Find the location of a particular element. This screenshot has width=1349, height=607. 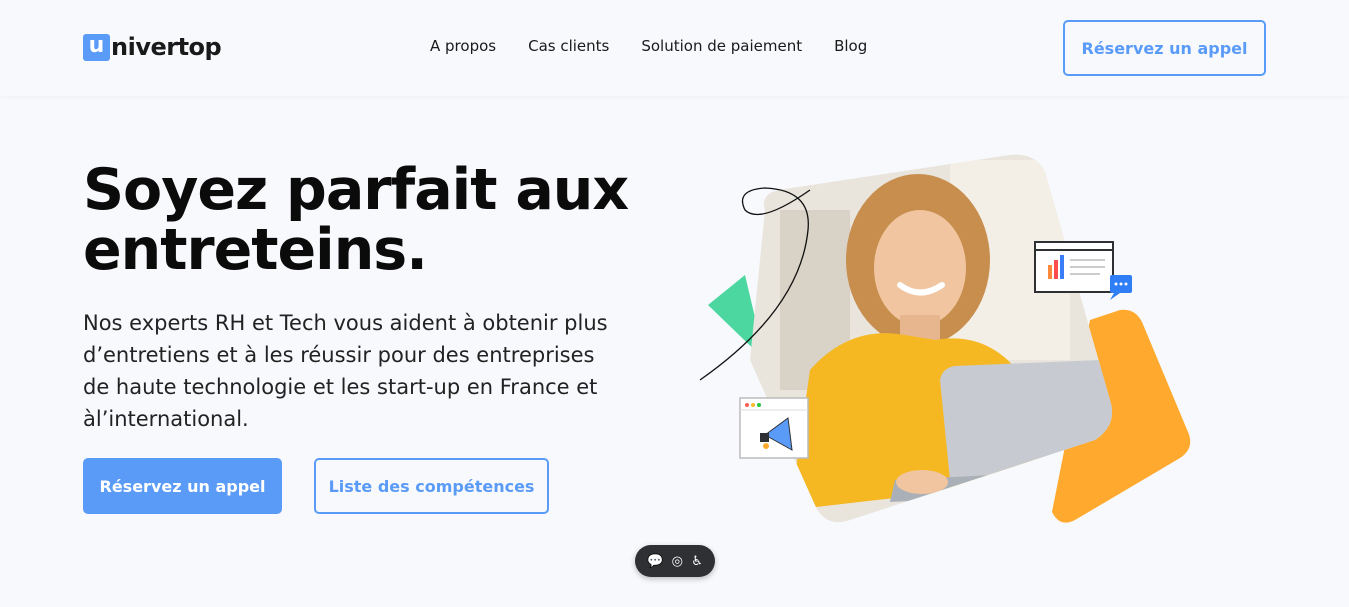

hero-title-line-1: Soyez parfait aux is located at coordinates (356, 190).